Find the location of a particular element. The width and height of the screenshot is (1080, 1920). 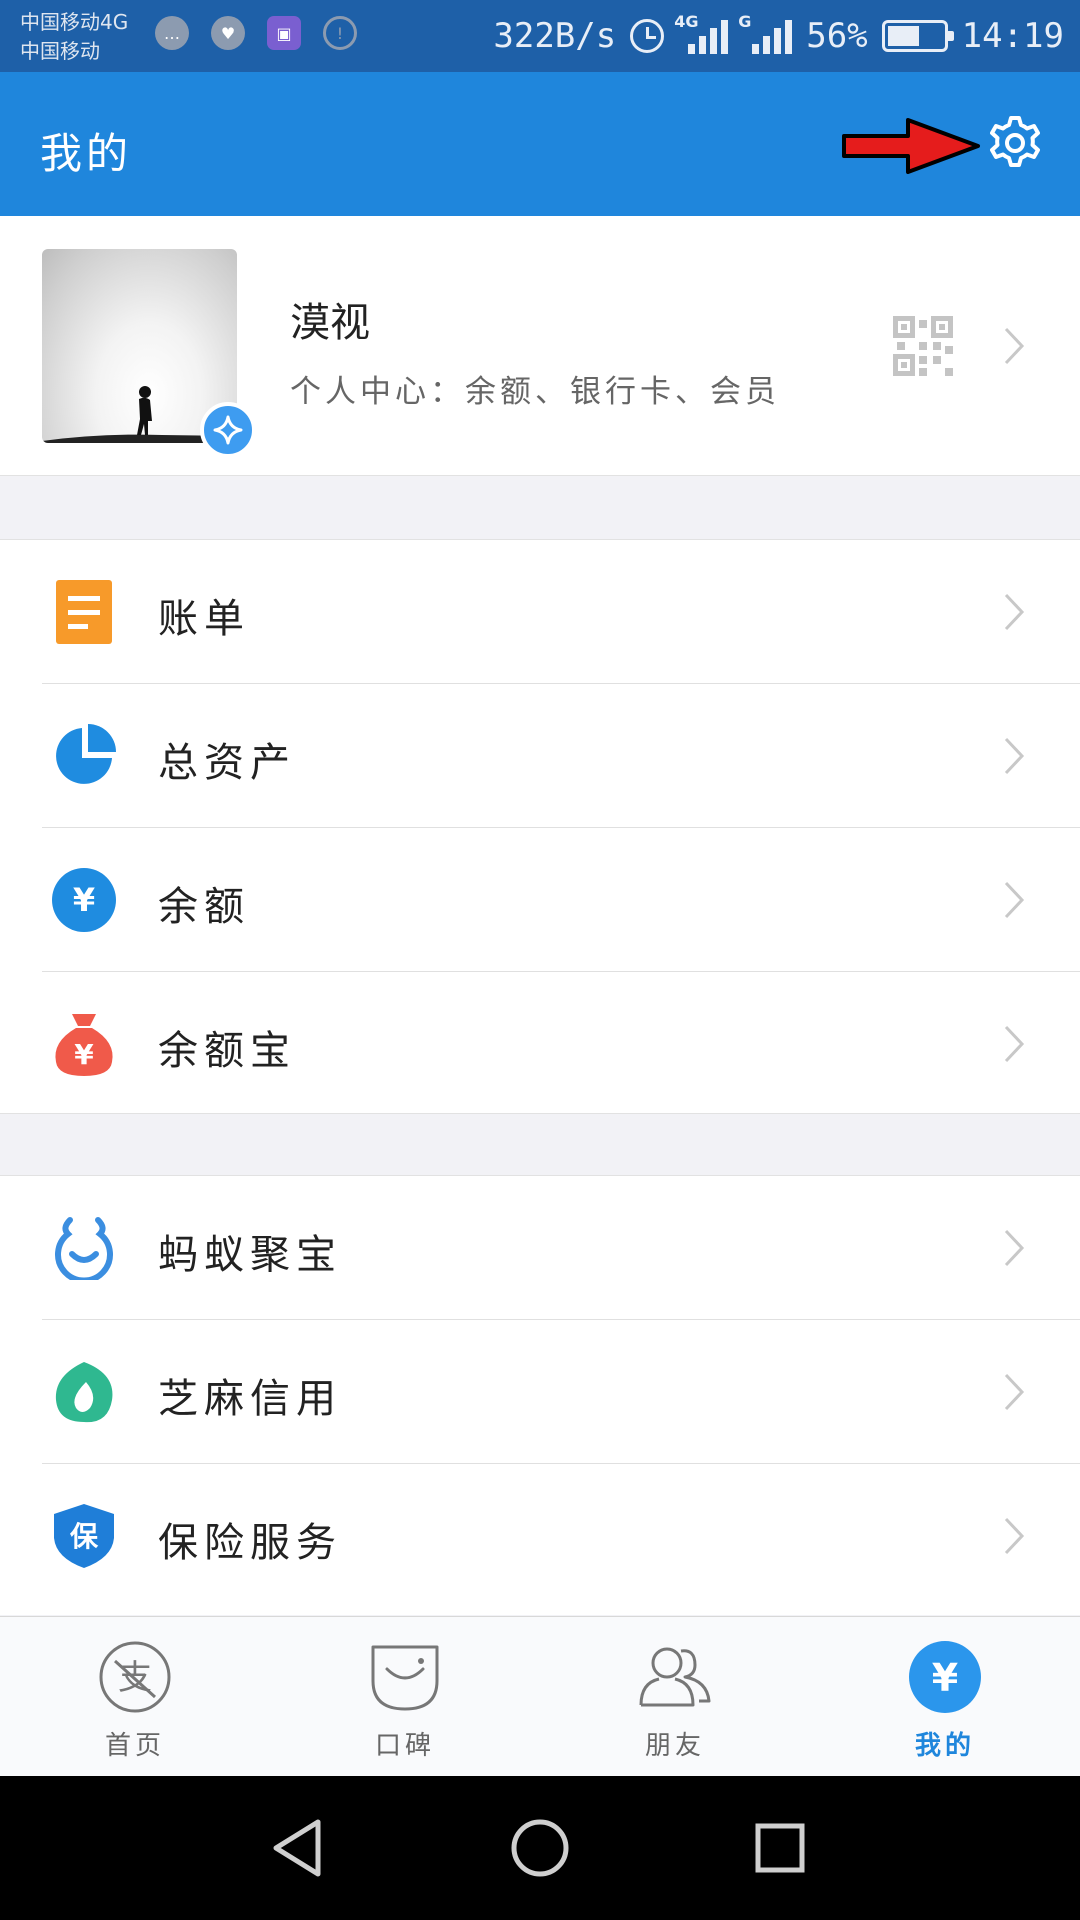

yuan-coin-icon: ¥ is located at coordinates (84, 900).